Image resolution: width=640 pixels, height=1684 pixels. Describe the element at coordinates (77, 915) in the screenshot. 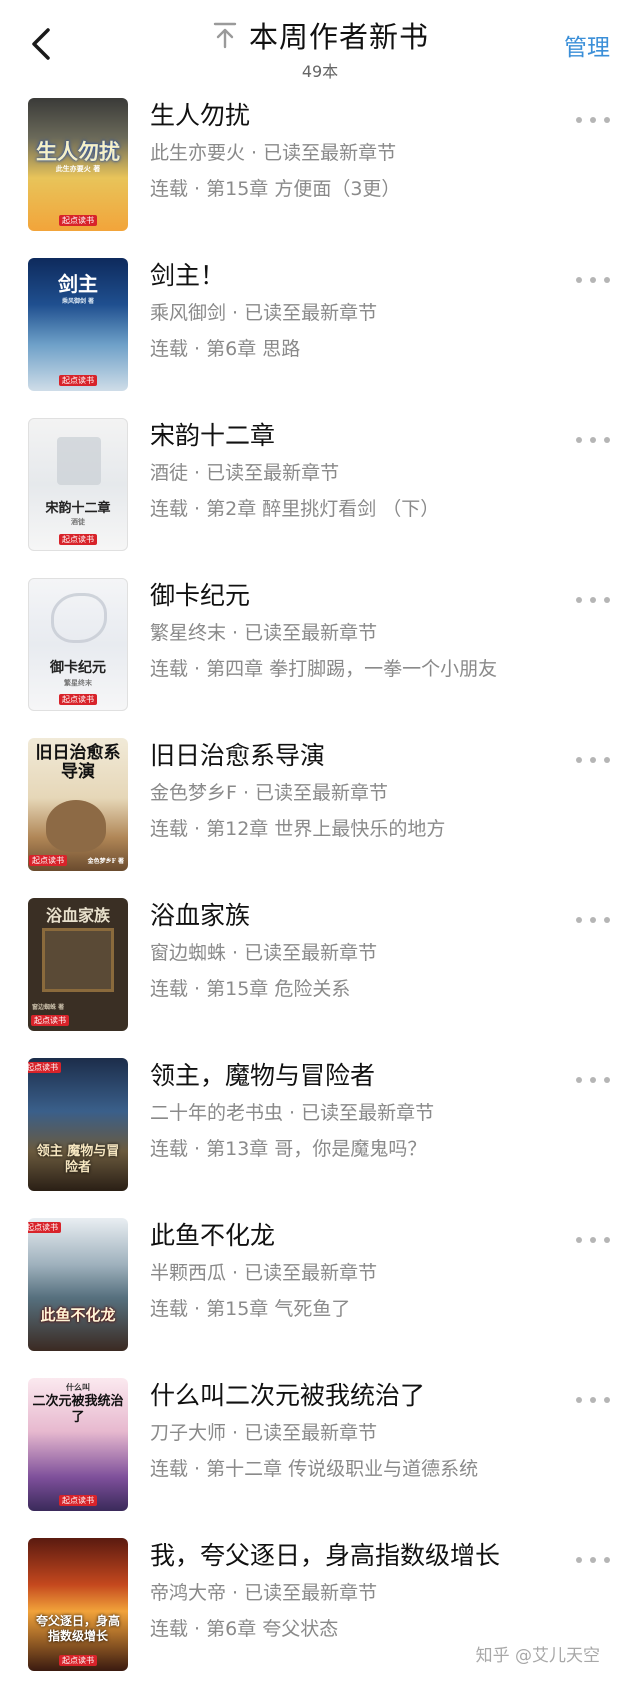

I see `cover-title: 浴血家族` at that location.